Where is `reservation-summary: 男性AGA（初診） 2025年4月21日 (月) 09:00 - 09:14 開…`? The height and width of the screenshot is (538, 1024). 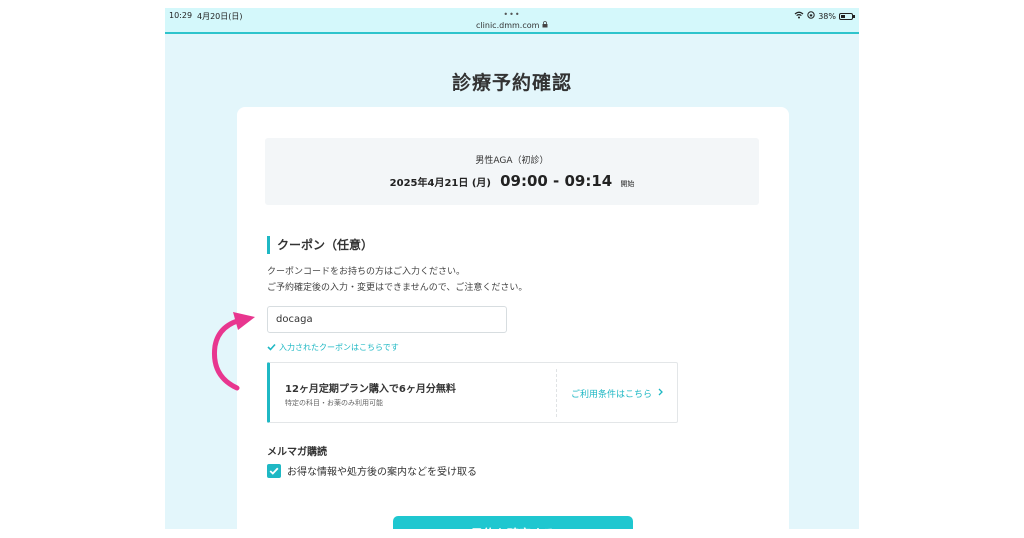
reservation-summary: 男性AGA（初診） 2025年4月21日 (月) 09:00 - 09:14 開… is located at coordinates (512, 171).